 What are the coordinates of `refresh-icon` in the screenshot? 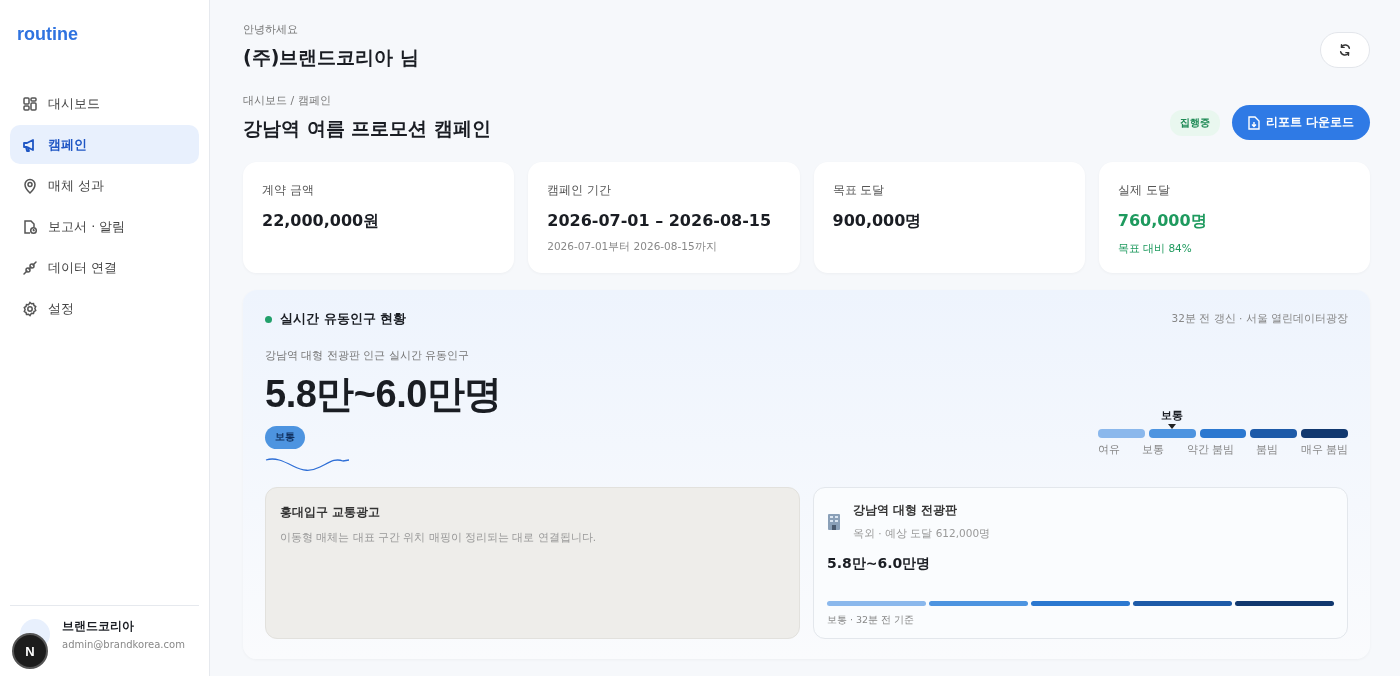 It's located at (1345, 50).